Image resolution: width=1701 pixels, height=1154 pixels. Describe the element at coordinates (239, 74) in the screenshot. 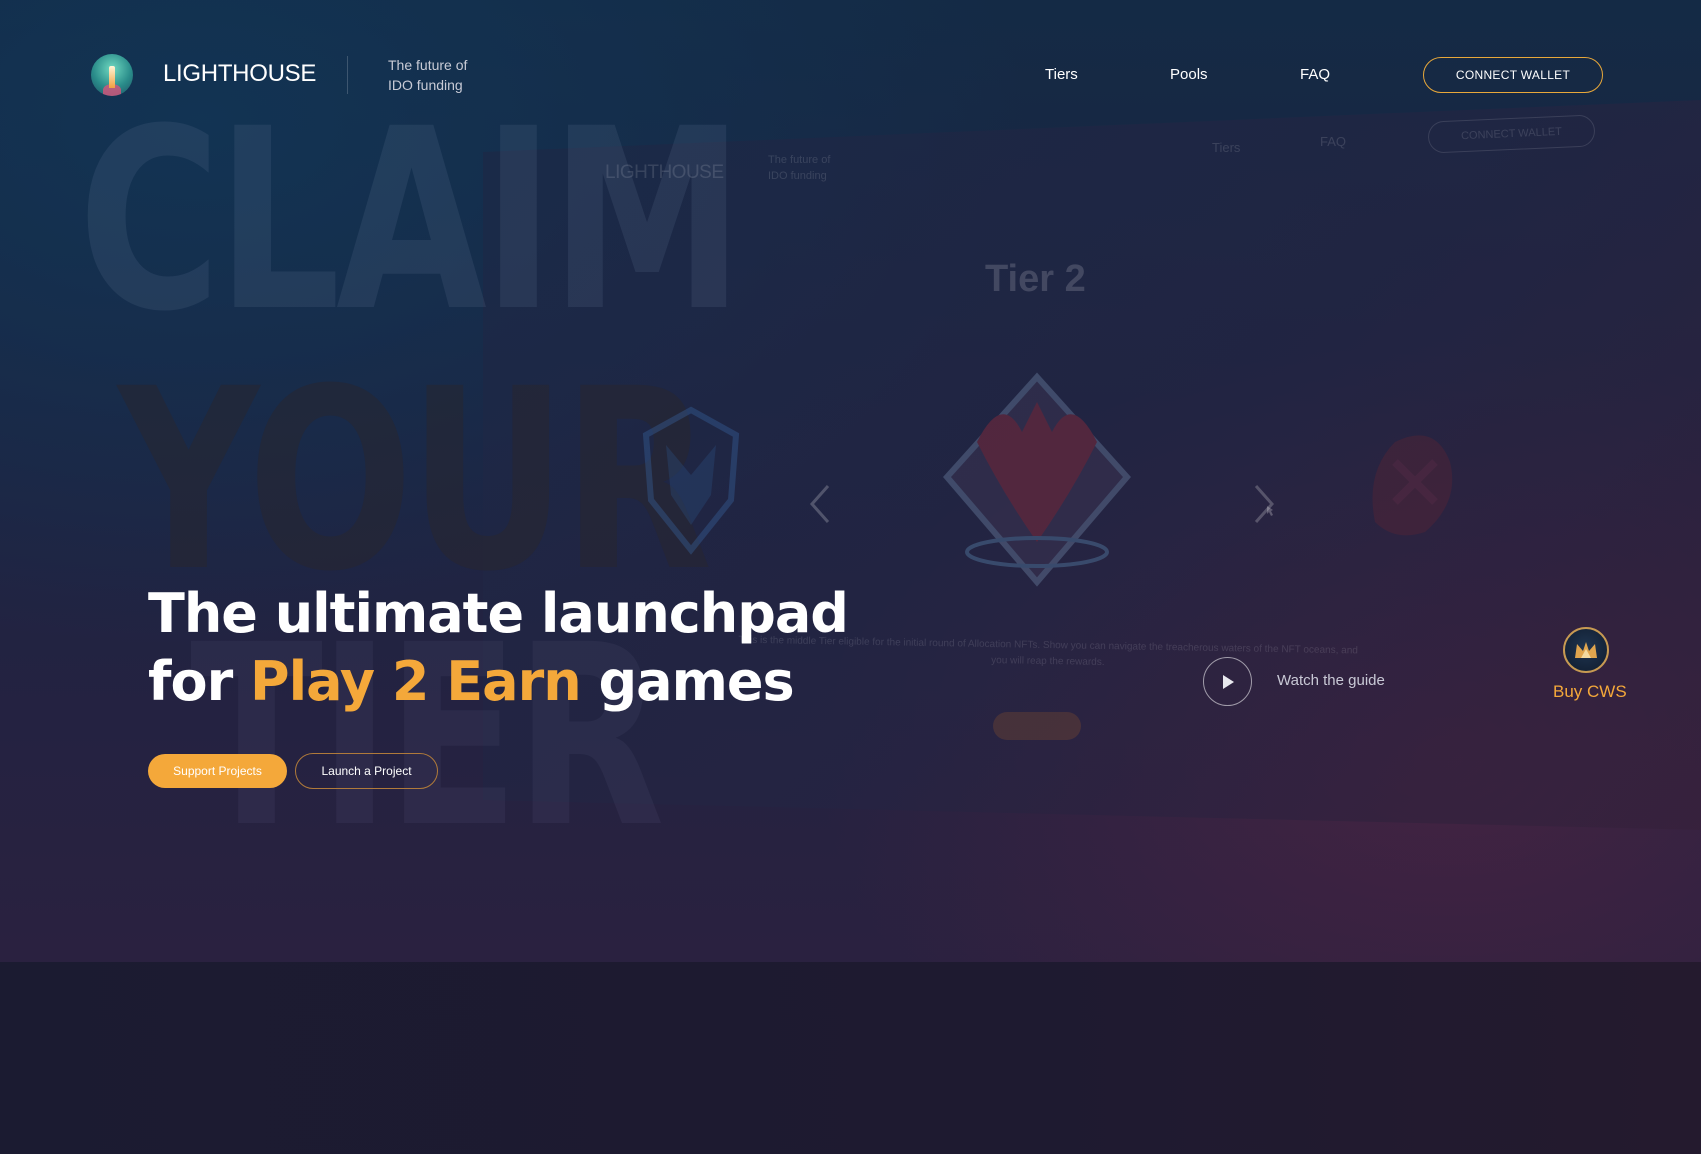

I see `logo-text: LIGHTHOUSE` at that location.